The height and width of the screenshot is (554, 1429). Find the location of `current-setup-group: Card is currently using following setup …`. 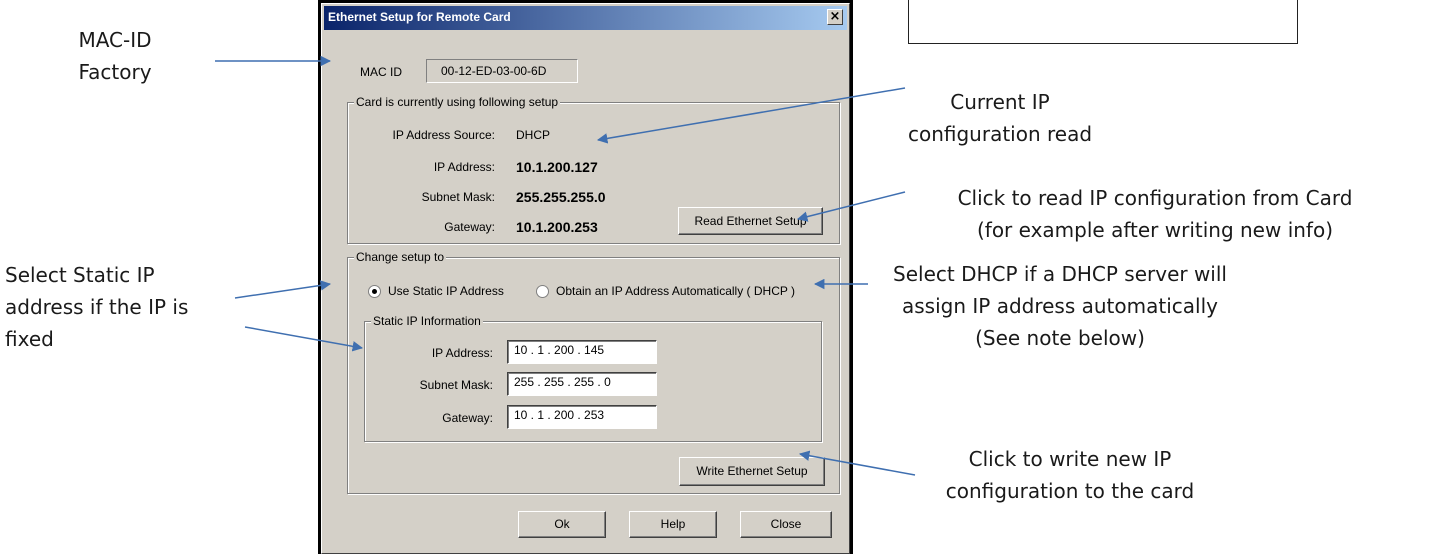

current-setup-group: Card is currently using following setup … is located at coordinates (593, 169).